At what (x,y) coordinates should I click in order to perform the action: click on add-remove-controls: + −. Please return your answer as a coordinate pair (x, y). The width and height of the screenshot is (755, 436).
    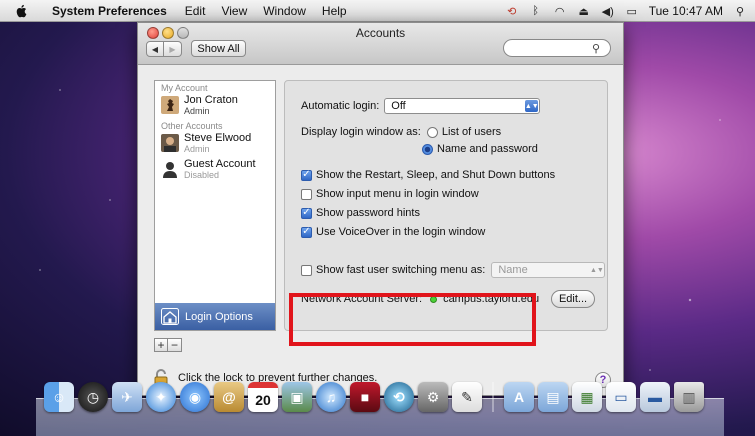
    Looking at the image, I should click on (168, 345).